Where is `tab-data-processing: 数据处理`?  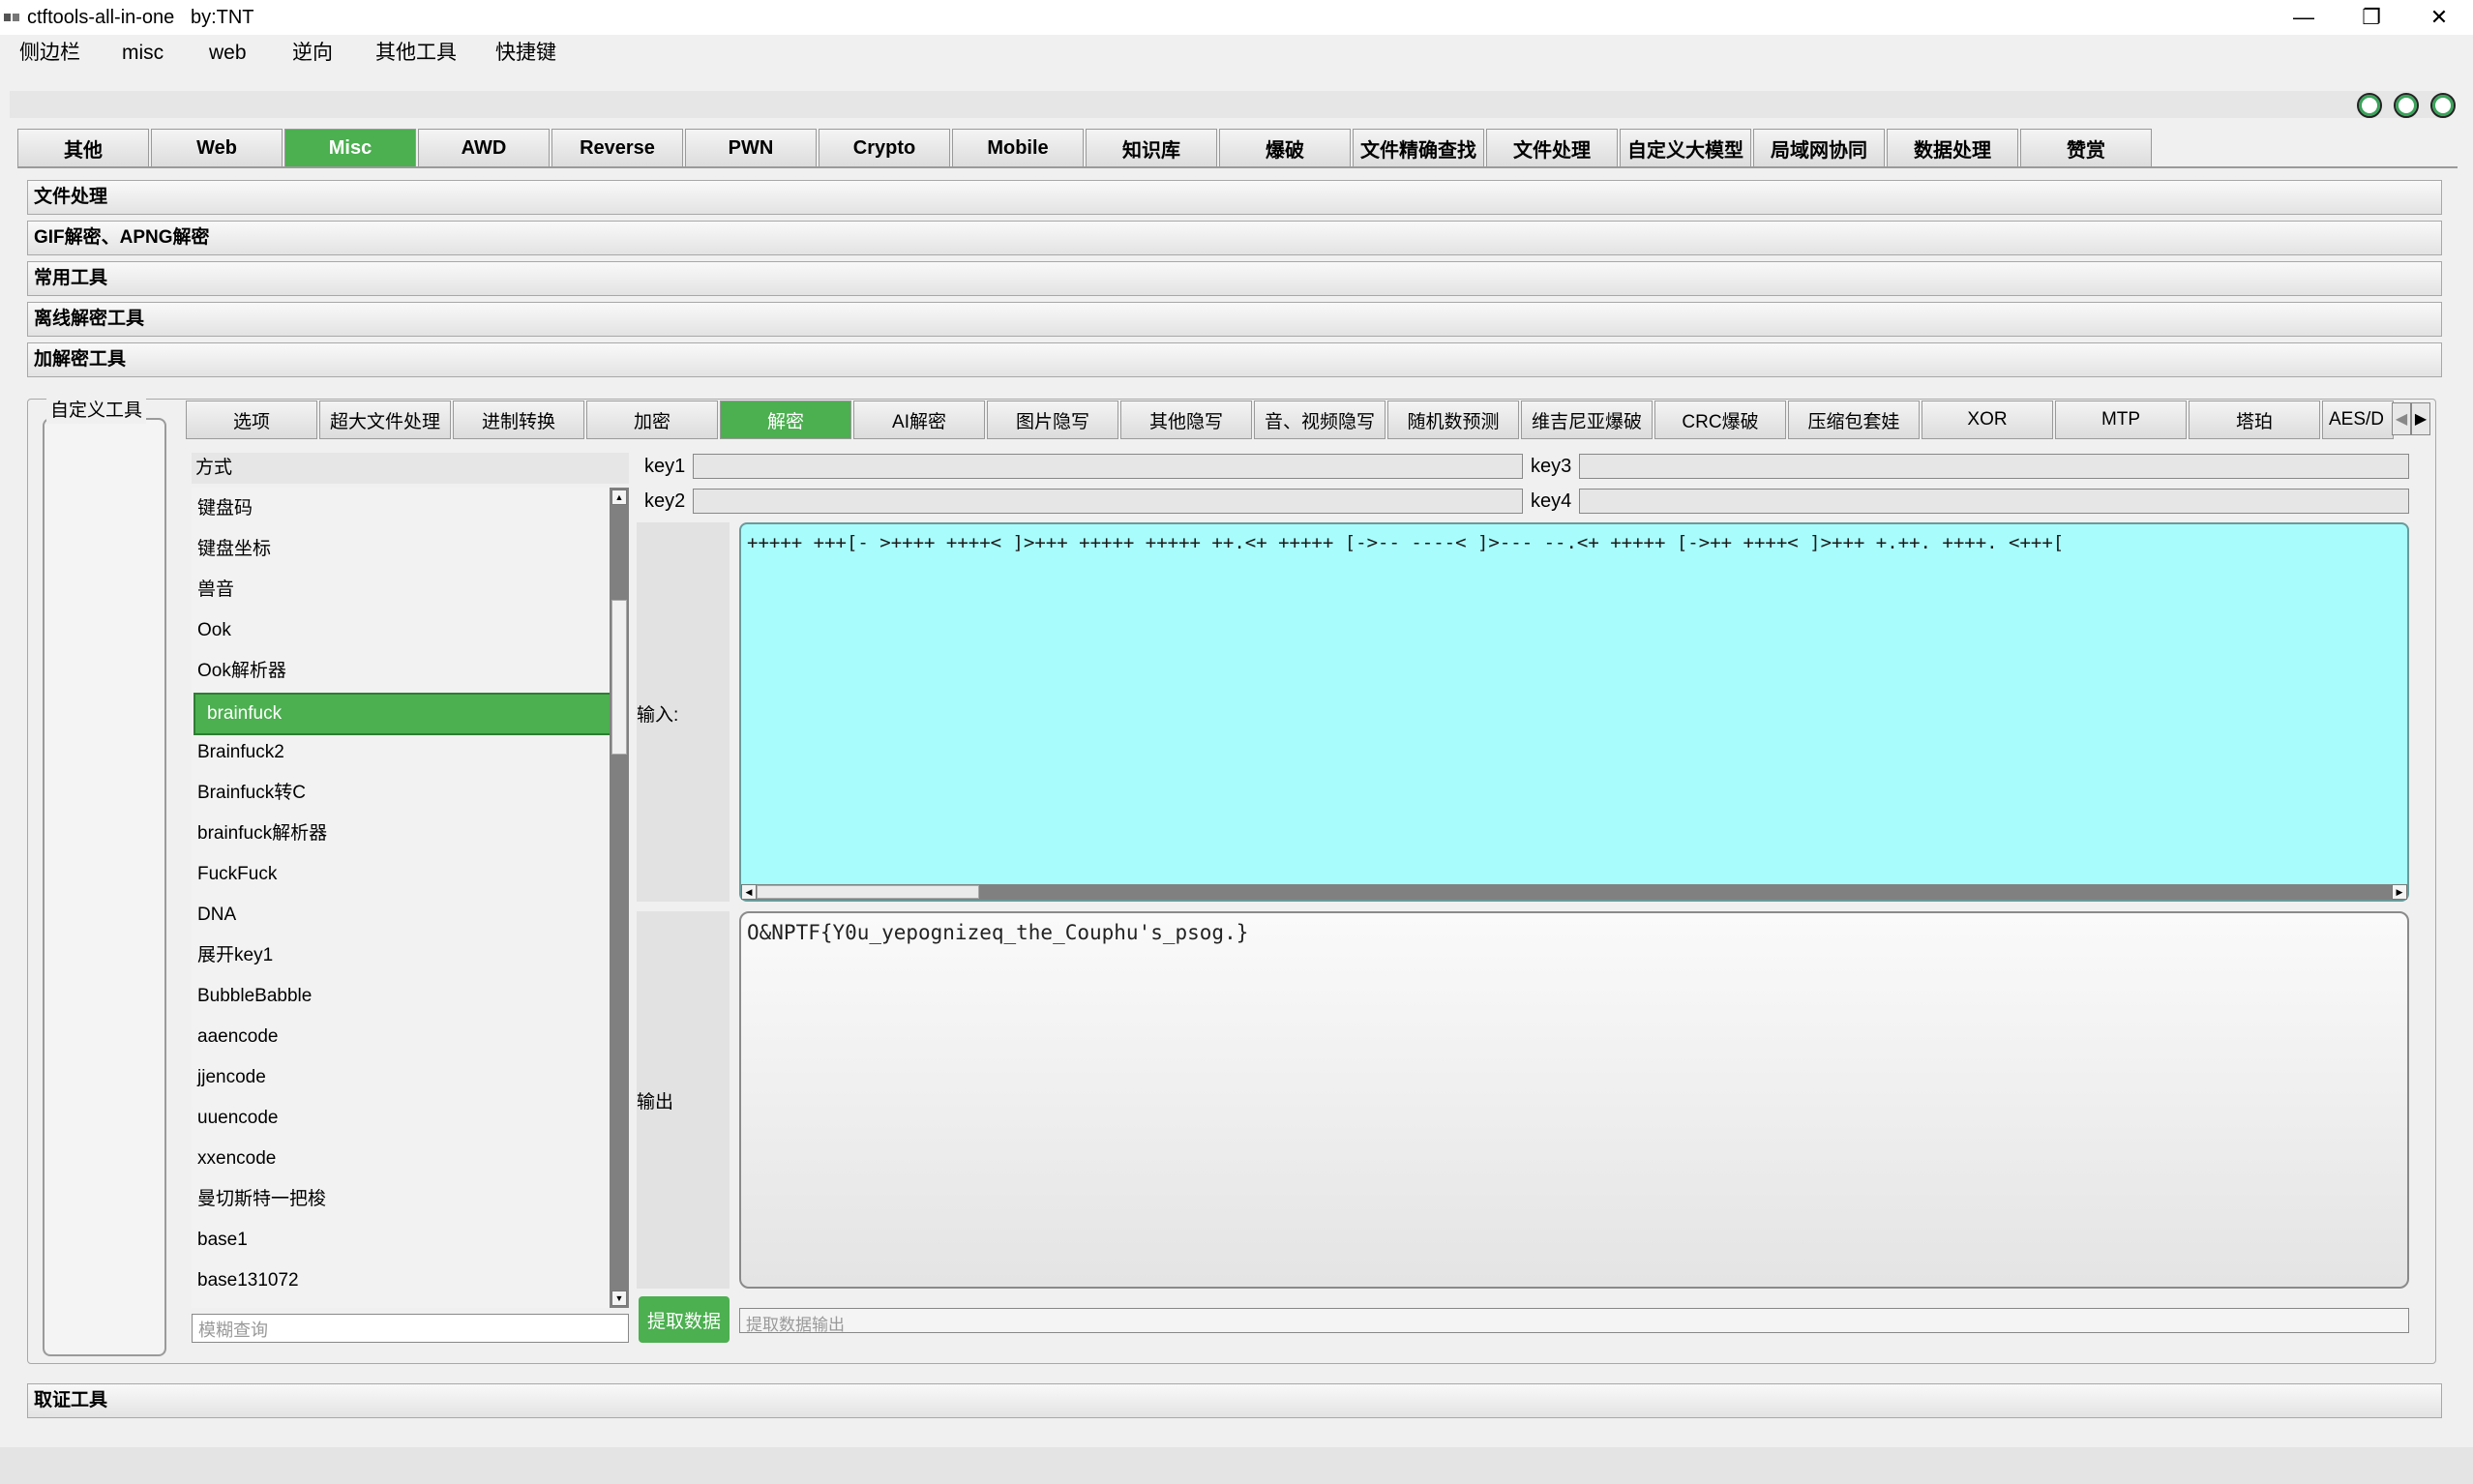 tab-data-processing: 数据处理 is located at coordinates (1952, 148).